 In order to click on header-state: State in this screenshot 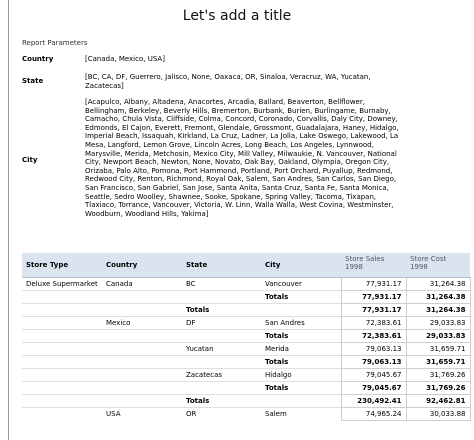, I will do `click(221, 265)`.